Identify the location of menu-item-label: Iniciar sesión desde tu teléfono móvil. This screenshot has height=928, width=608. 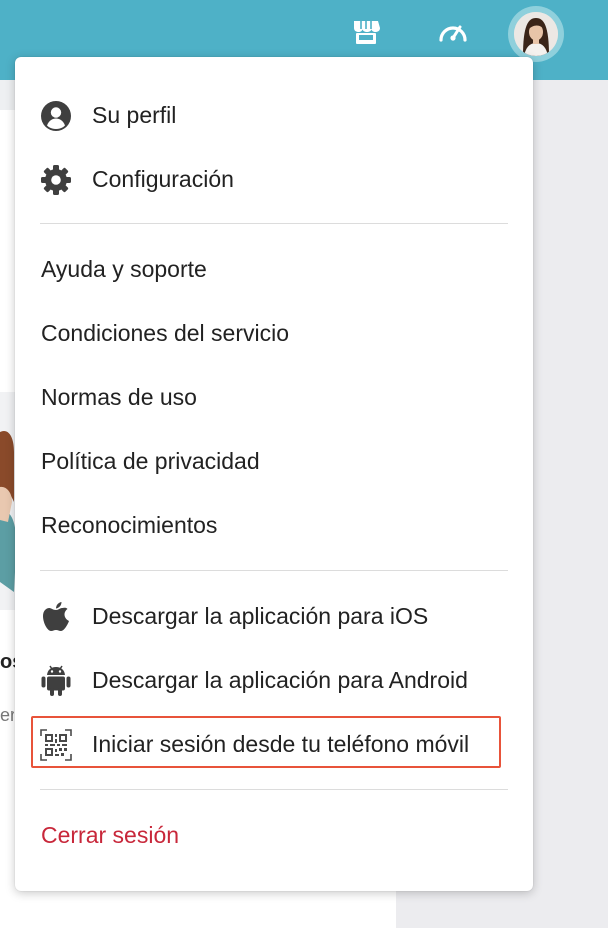
(281, 743).